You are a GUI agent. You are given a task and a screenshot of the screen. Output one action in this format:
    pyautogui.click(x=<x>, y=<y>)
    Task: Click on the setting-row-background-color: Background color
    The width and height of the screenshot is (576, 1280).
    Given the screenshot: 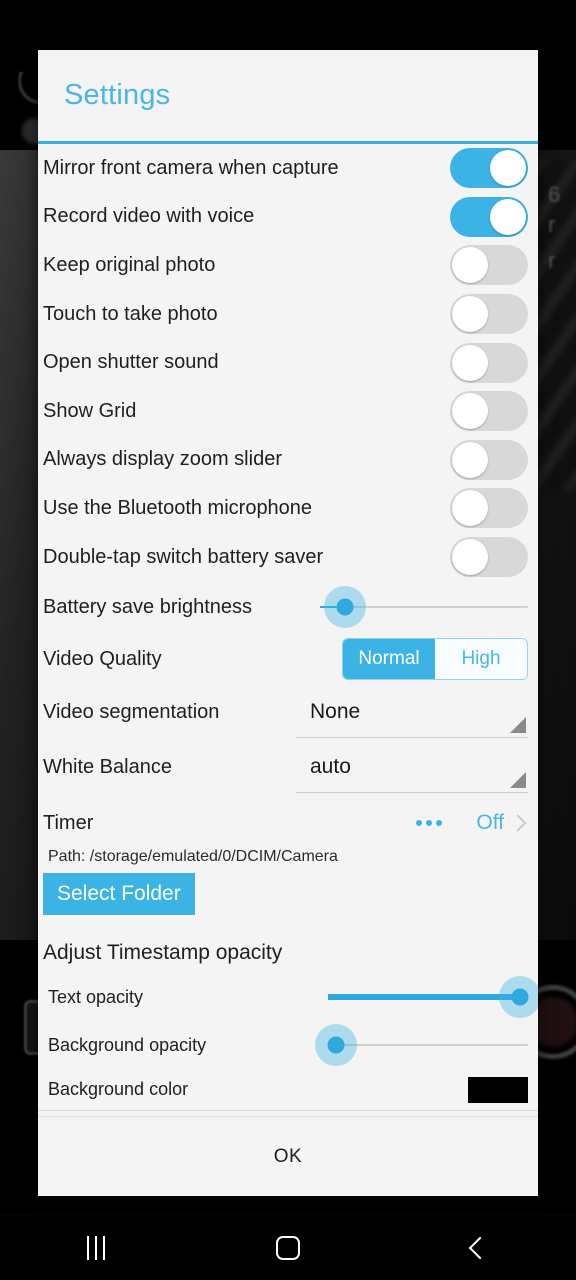 What is the action you would take?
    pyautogui.click(x=288, y=1090)
    